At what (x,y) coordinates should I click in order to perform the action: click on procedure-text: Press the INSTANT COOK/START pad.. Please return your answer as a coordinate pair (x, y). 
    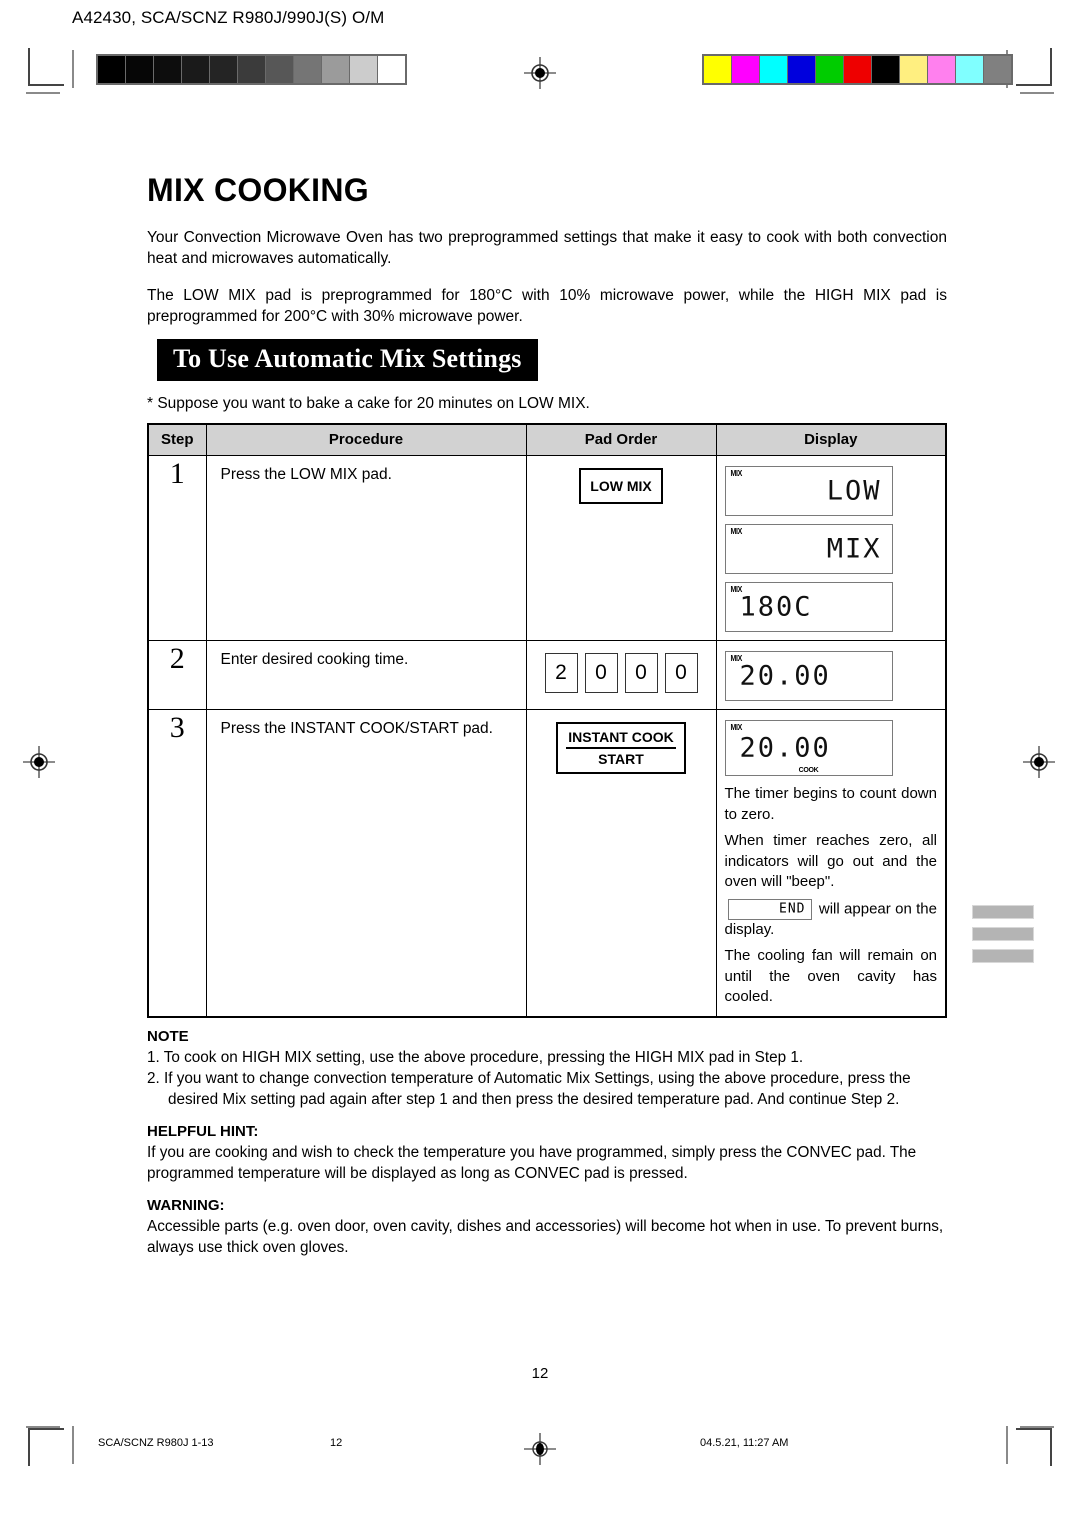
    Looking at the image, I should click on (366, 863).